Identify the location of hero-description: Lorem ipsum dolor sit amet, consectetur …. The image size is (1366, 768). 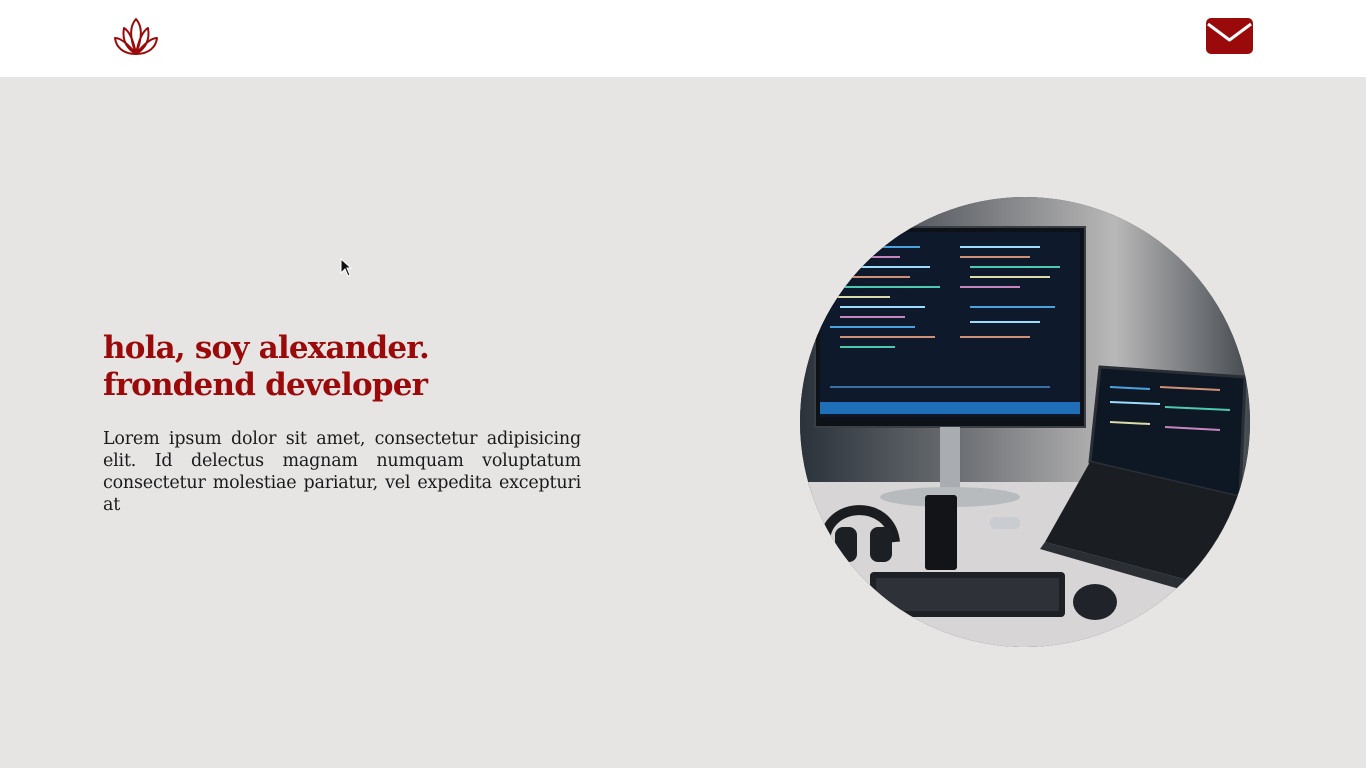
(342, 472).